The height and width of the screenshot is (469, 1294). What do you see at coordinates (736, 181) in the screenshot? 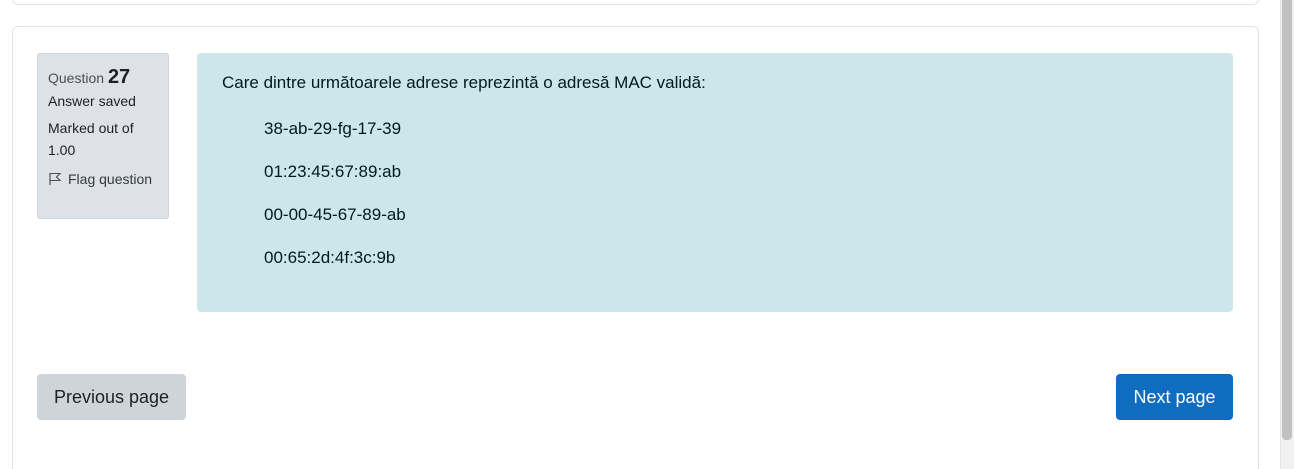
I see `answer-option: 01:23:45:67:89:ab` at bounding box center [736, 181].